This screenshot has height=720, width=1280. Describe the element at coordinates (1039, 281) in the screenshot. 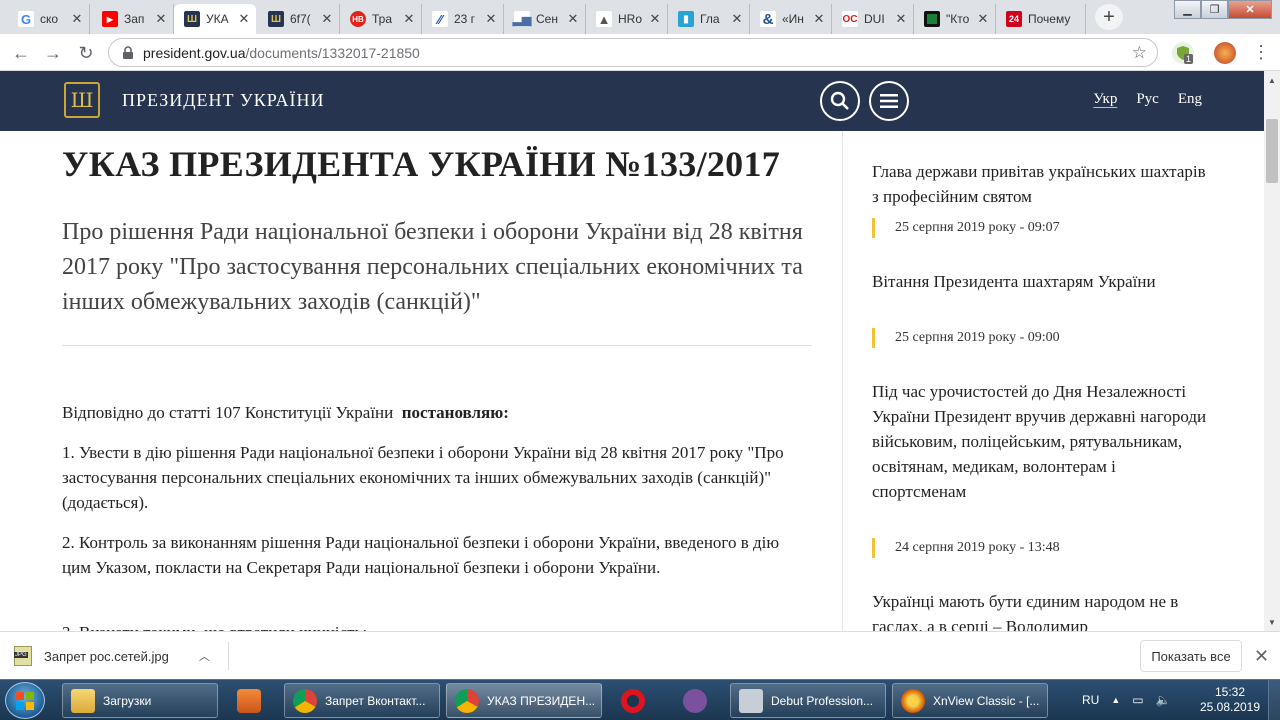

I see `news-title-link: Вітання Президента шахтарям України` at that location.